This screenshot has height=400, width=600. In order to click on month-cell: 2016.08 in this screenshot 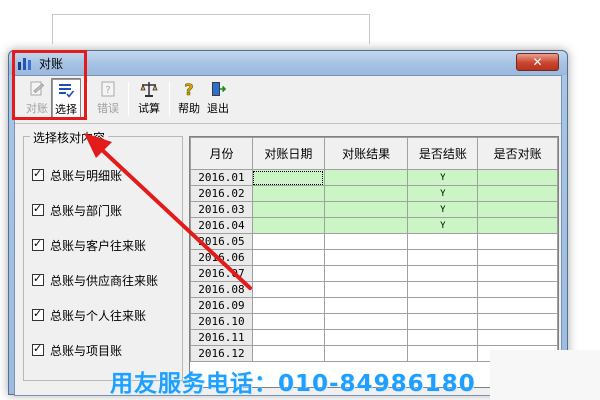, I will do `click(221, 289)`.